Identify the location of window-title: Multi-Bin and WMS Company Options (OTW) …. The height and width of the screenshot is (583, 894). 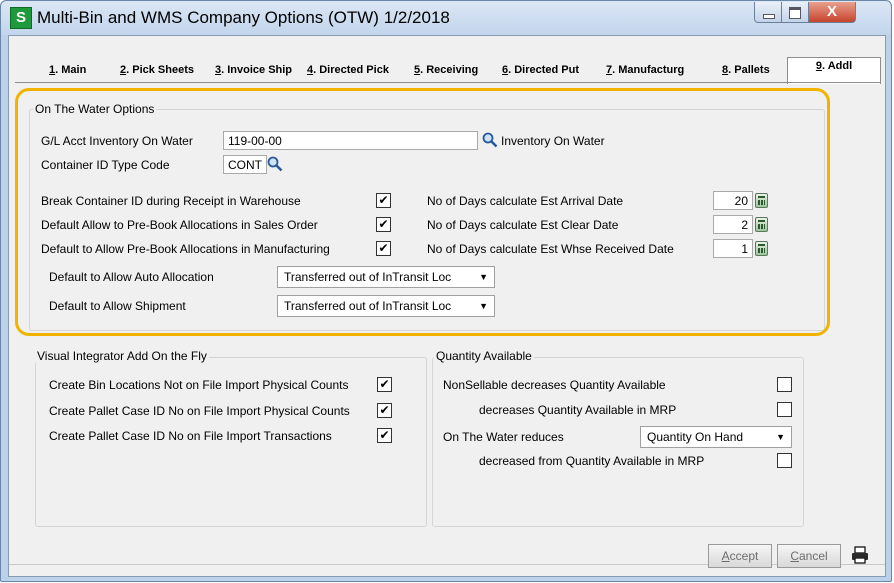
(243, 17).